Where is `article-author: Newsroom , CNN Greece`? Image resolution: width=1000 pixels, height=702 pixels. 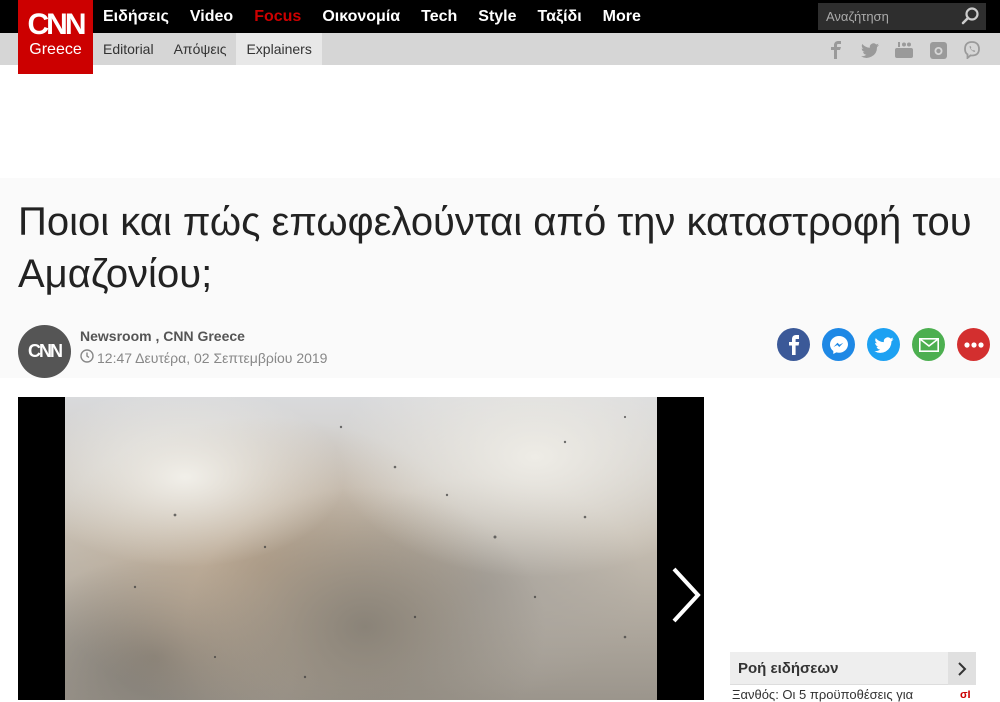 article-author: Newsroom , CNN Greece is located at coordinates (162, 336).